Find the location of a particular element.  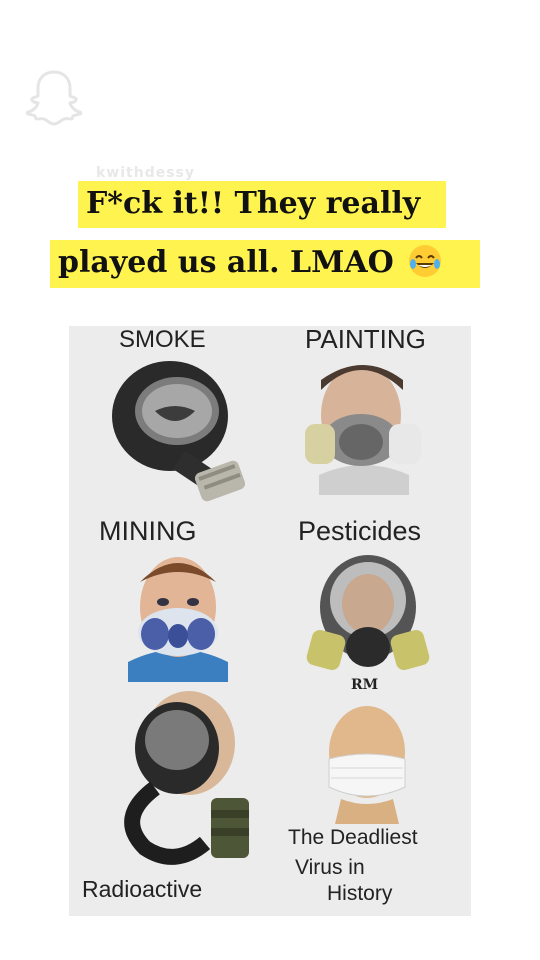

label-mining: MINING is located at coordinates (148, 531).